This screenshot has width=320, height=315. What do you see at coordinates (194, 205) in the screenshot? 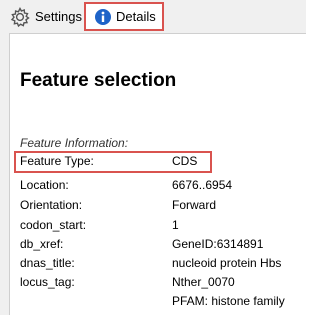
I see `info-value: Forward` at bounding box center [194, 205].